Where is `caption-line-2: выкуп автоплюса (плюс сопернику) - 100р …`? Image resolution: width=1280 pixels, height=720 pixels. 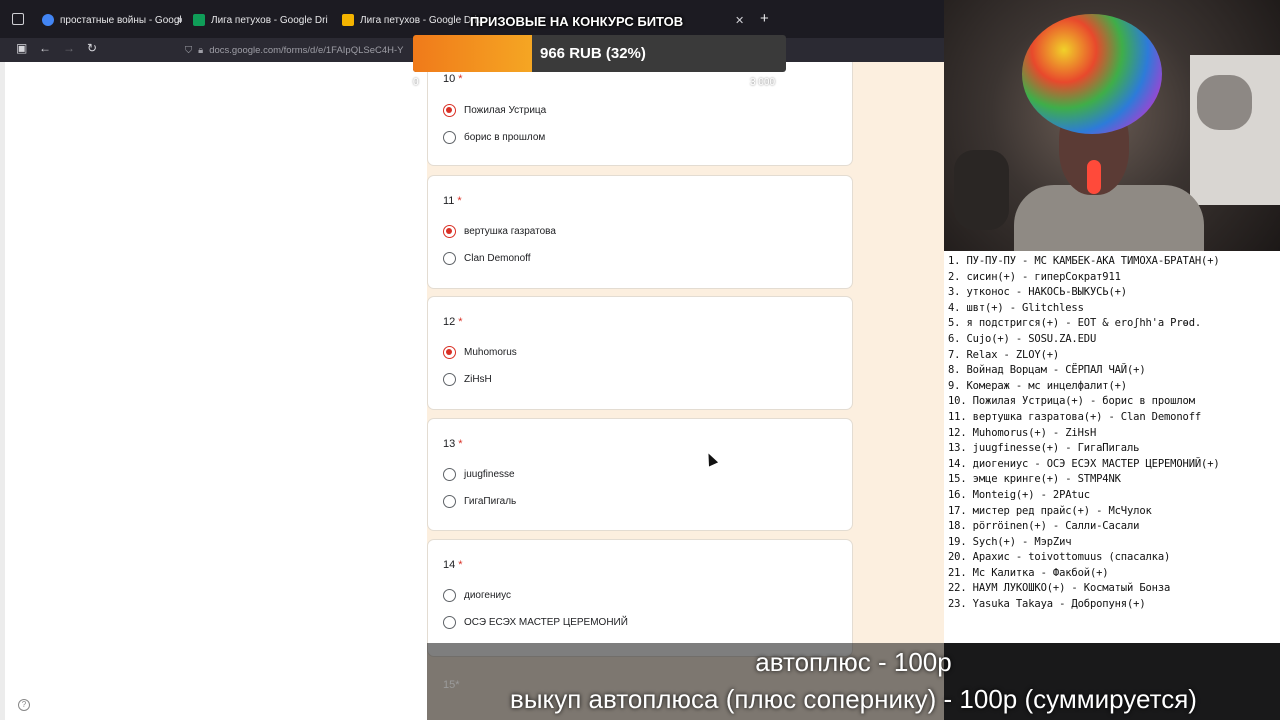
caption-line-2: выкуп автоплюса (плюс сопернику) - 100р … is located at coordinates (853, 699).